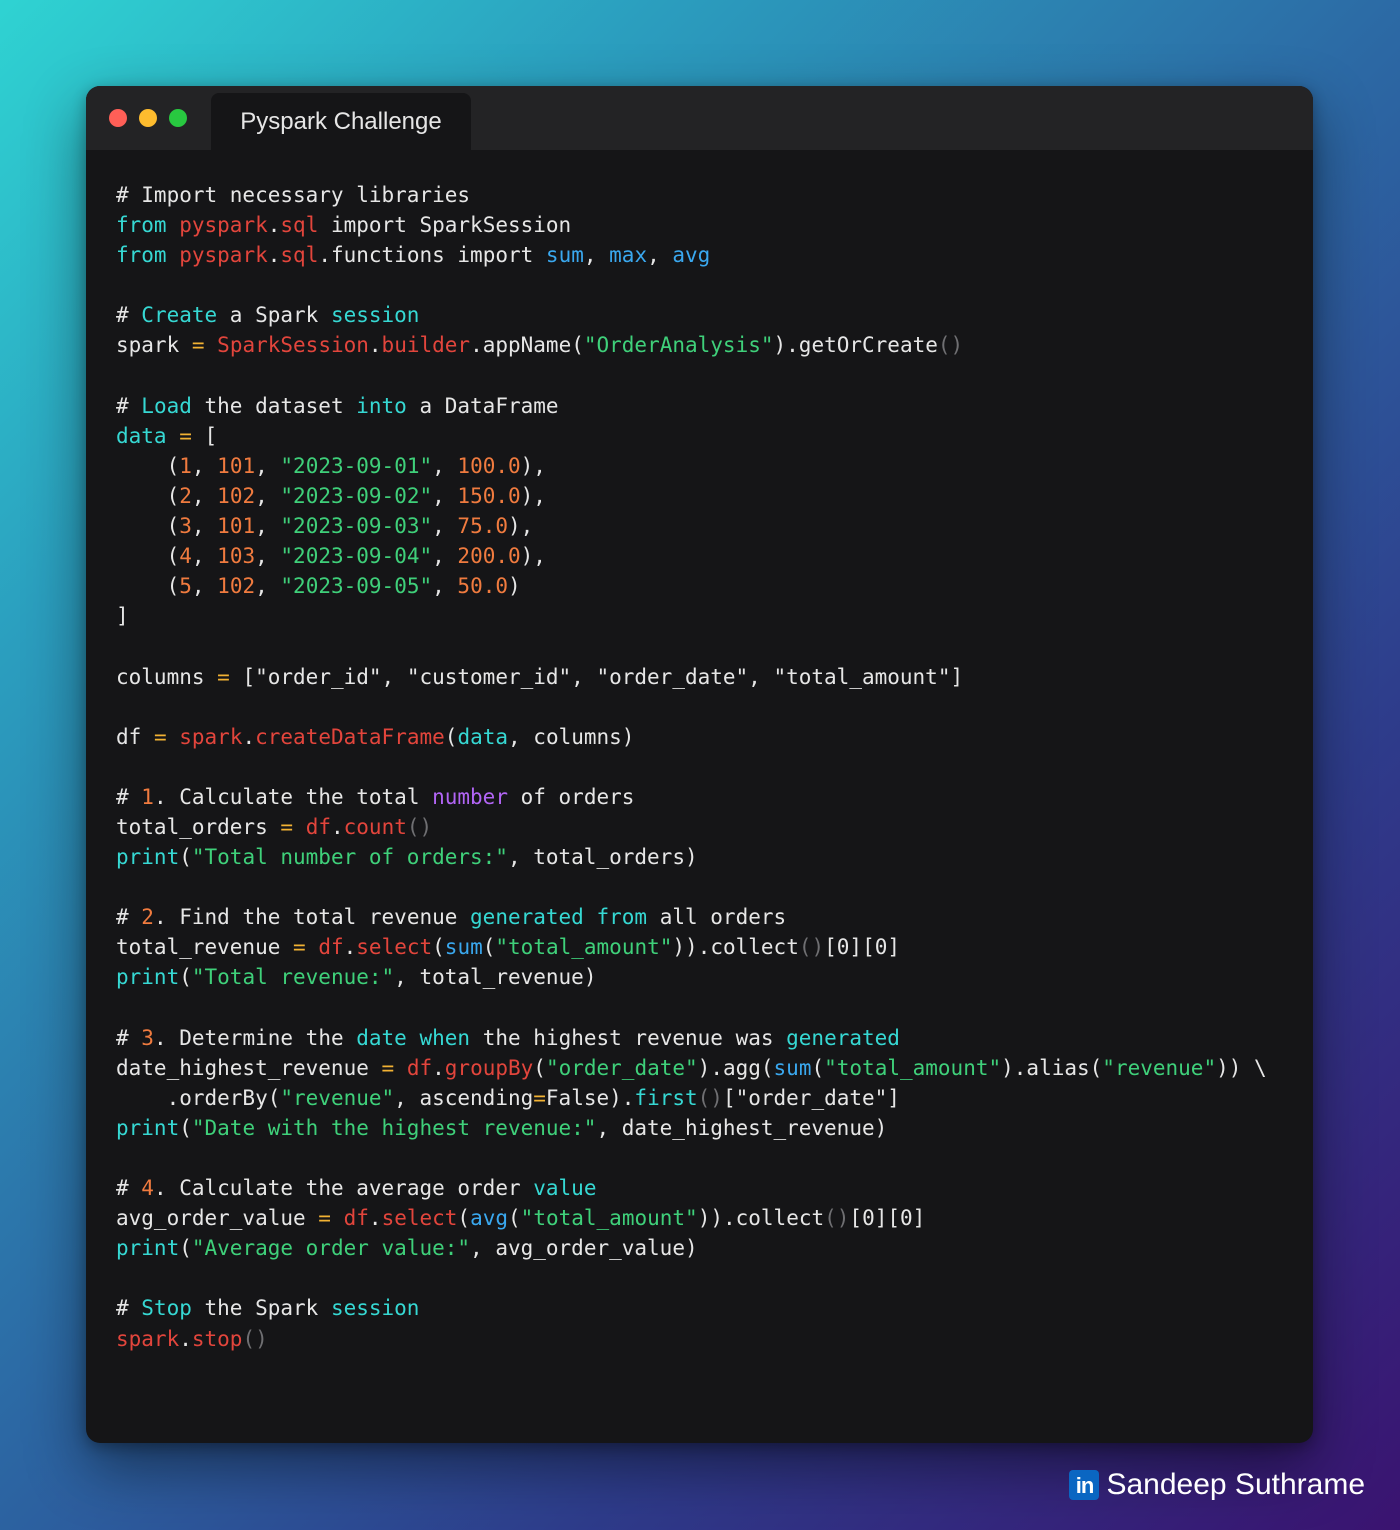  I want to click on tab-pyspark-challenge: Pyspark Challenge, so click(341, 121).